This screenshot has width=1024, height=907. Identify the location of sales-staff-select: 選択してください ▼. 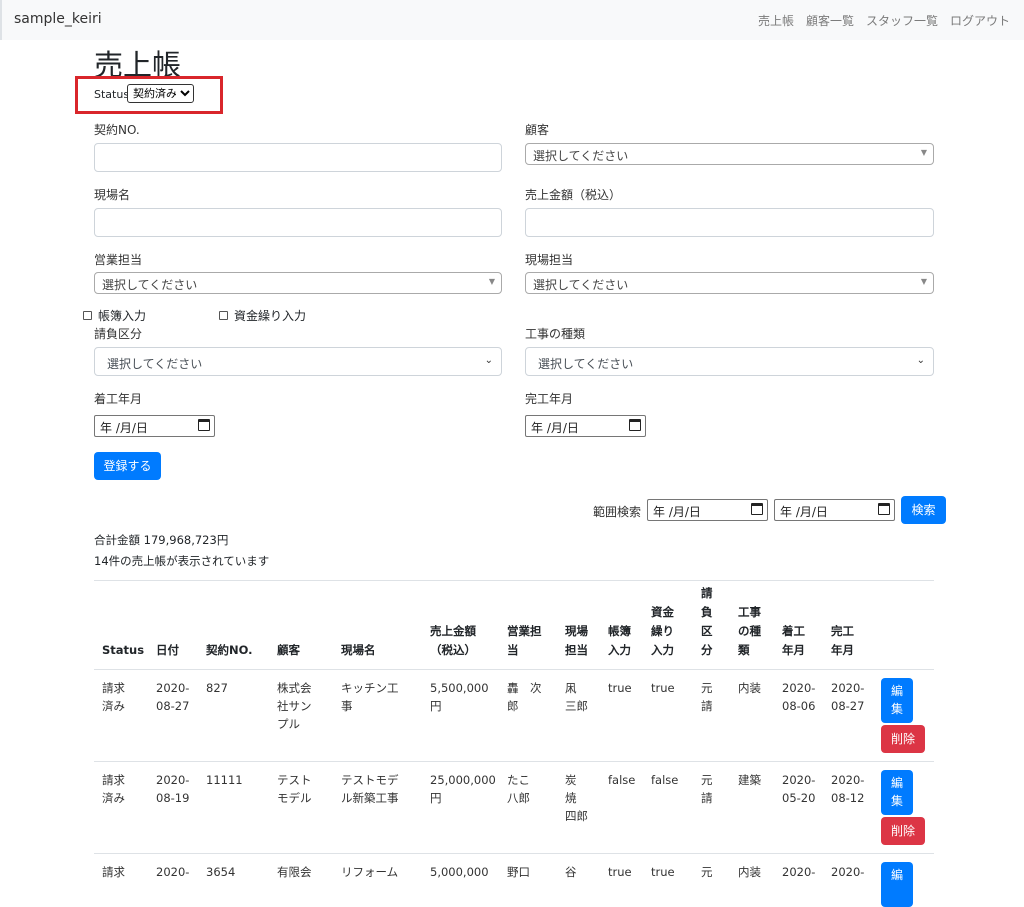
(298, 283).